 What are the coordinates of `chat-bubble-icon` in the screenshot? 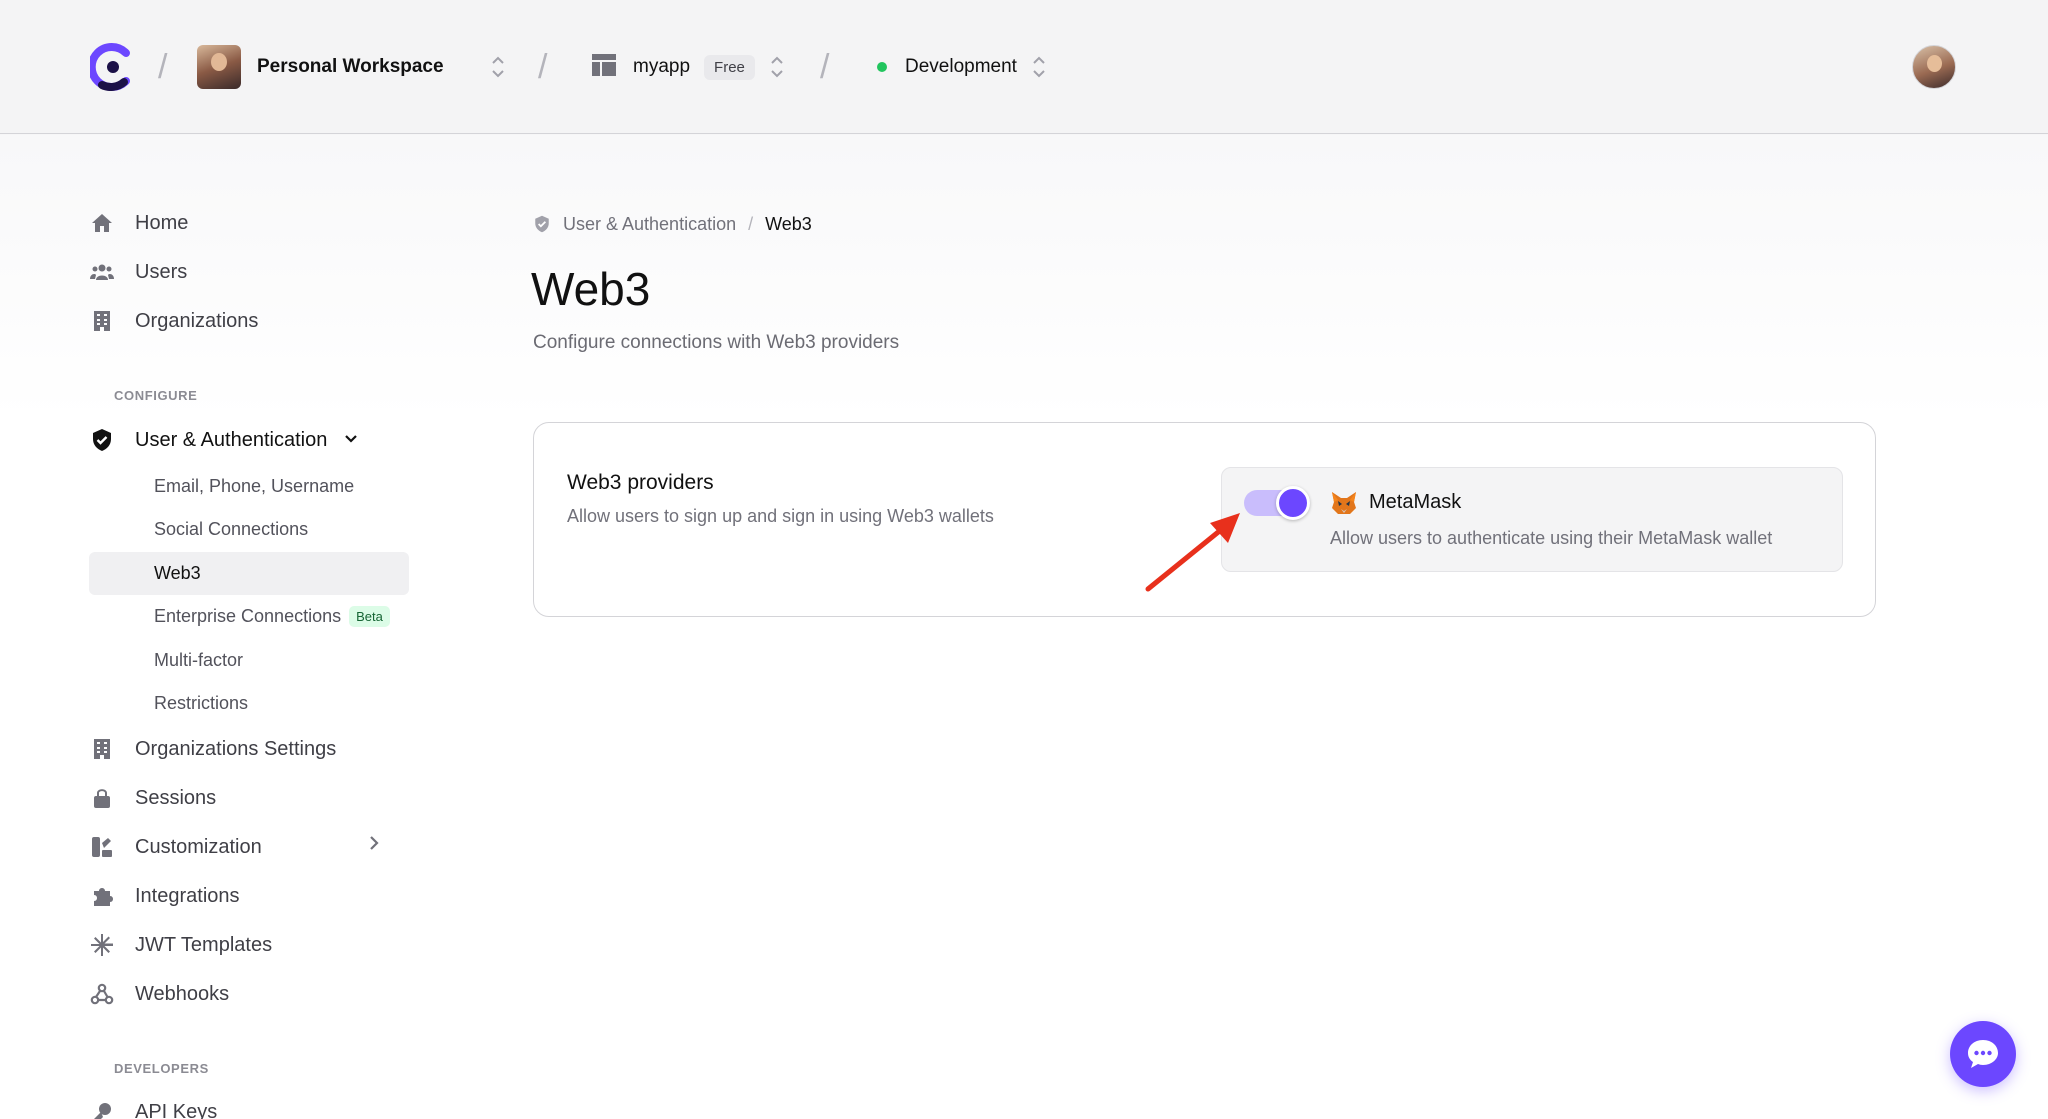 It's located at (1983, 1054).